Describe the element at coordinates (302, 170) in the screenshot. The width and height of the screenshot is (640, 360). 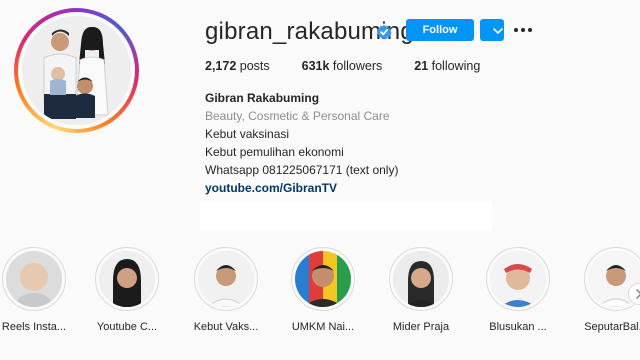
I see `bio-line: Whatsapp 081225067171 (text only)` at that location.